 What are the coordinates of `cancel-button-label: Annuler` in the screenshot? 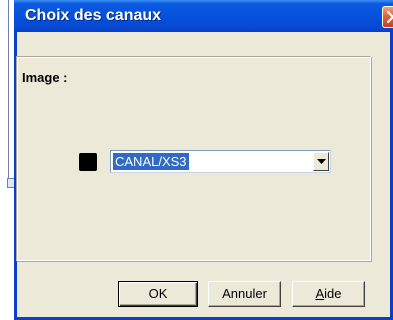 It's located at (244, 293).